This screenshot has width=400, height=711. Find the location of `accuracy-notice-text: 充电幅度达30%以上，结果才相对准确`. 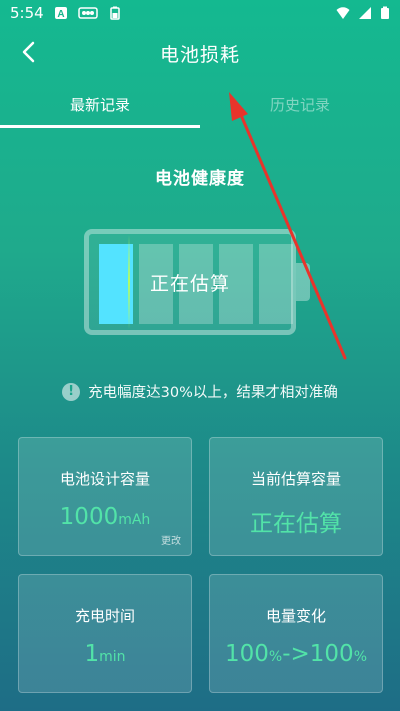

accuracy-notice-text: 充电幅度达30%以上，结果才相对准确 is located at coordinates (213, 393).